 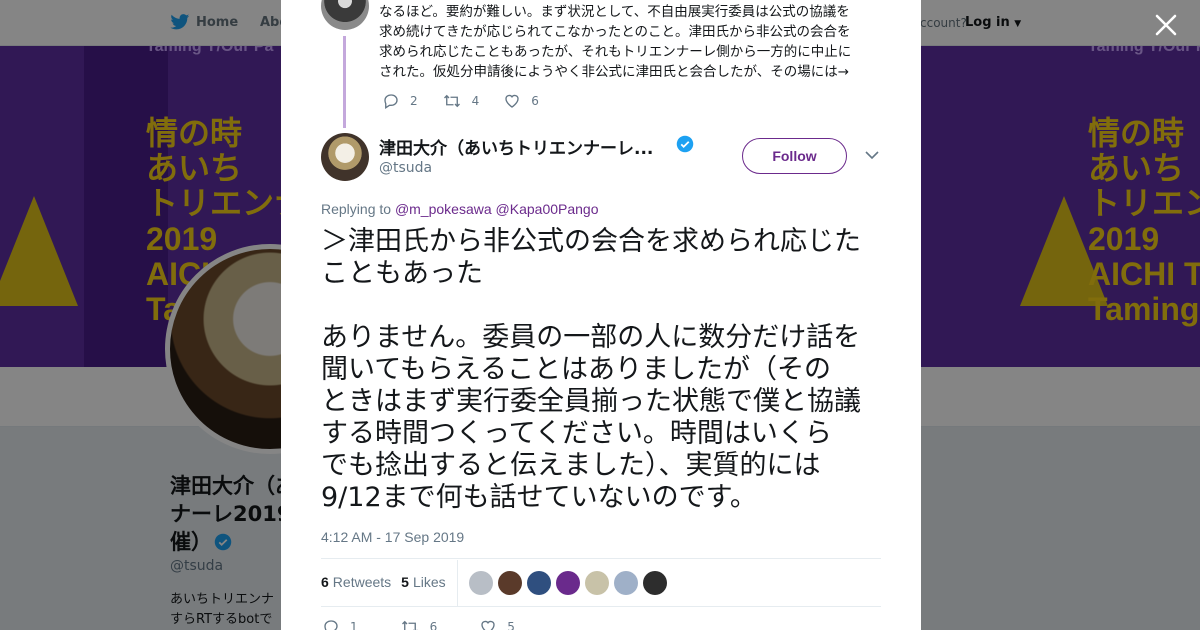 I want to click on follow-button: Follow, so click(x=794, y=156).